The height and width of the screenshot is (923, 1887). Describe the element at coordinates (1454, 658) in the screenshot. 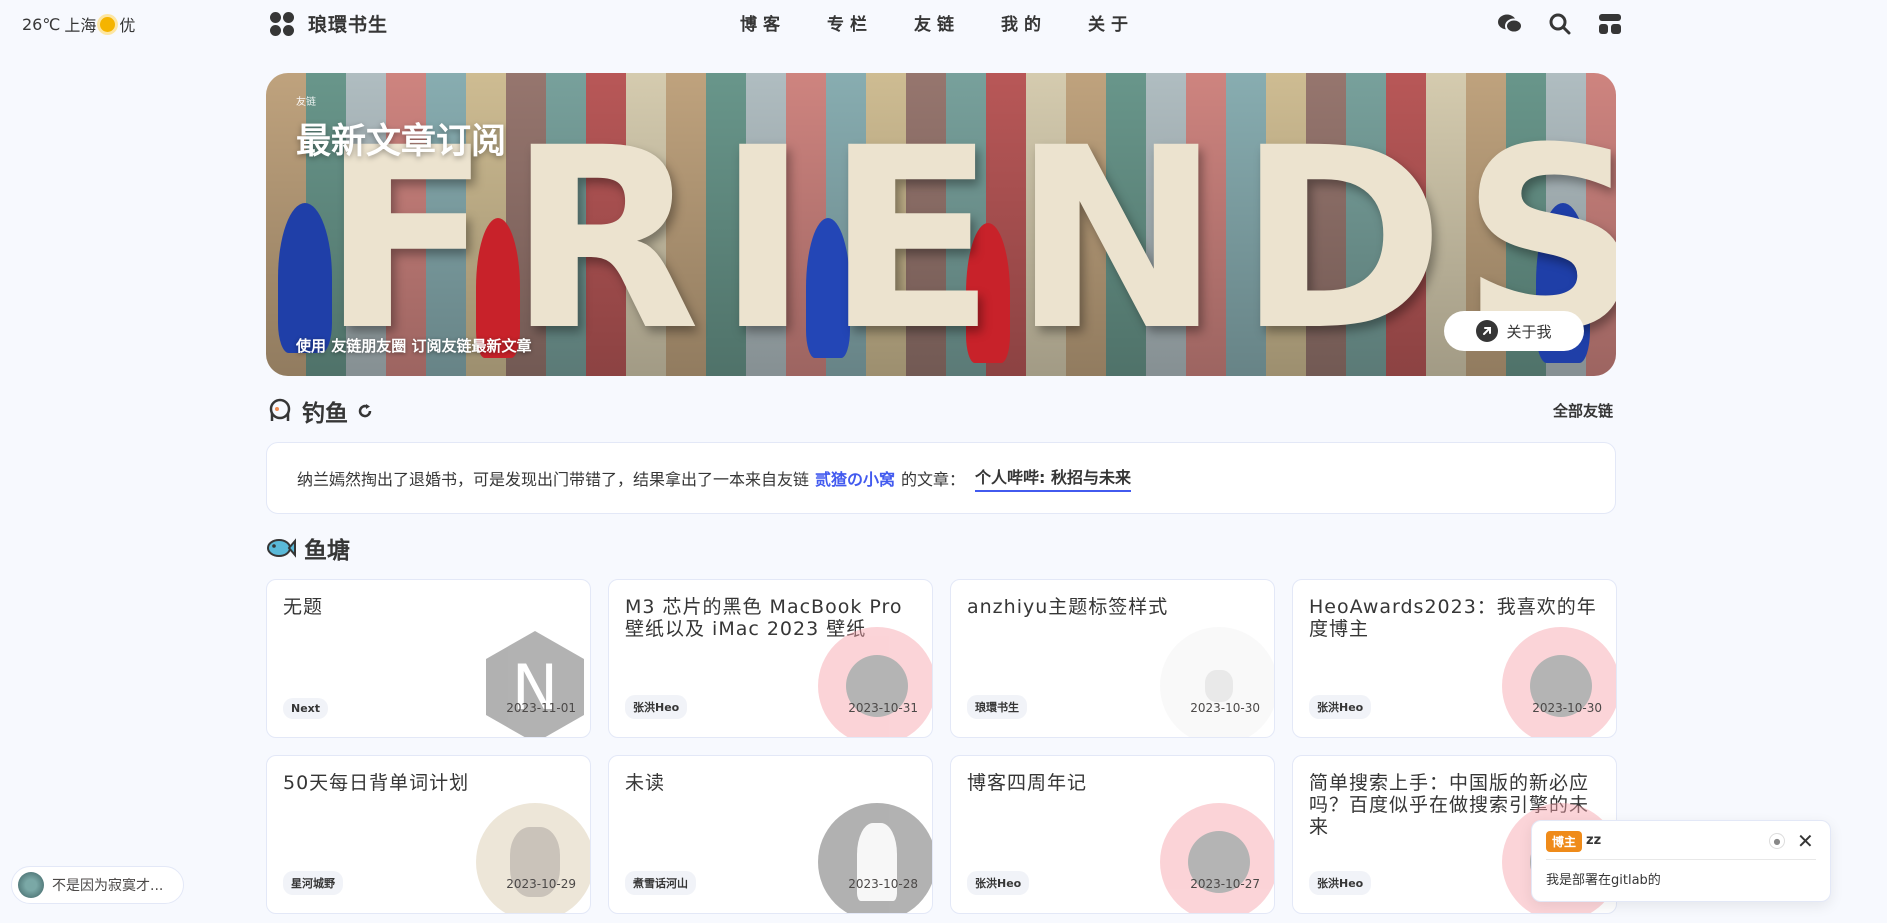

I see `post-card: HeoAwards2023：我喜欢的年度博主 张洪Heo 2023-10-30` at that location.